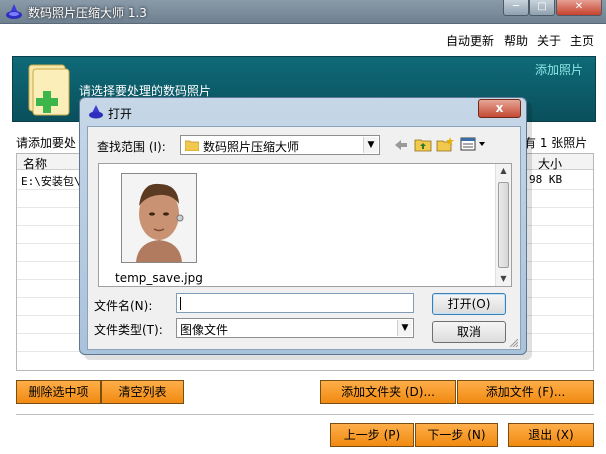 This screenshot has height=454, width=606. Describe the element at coordinates (470, 40) in the screenshot. I see `menu-auto-update: 自动更新` at that location.